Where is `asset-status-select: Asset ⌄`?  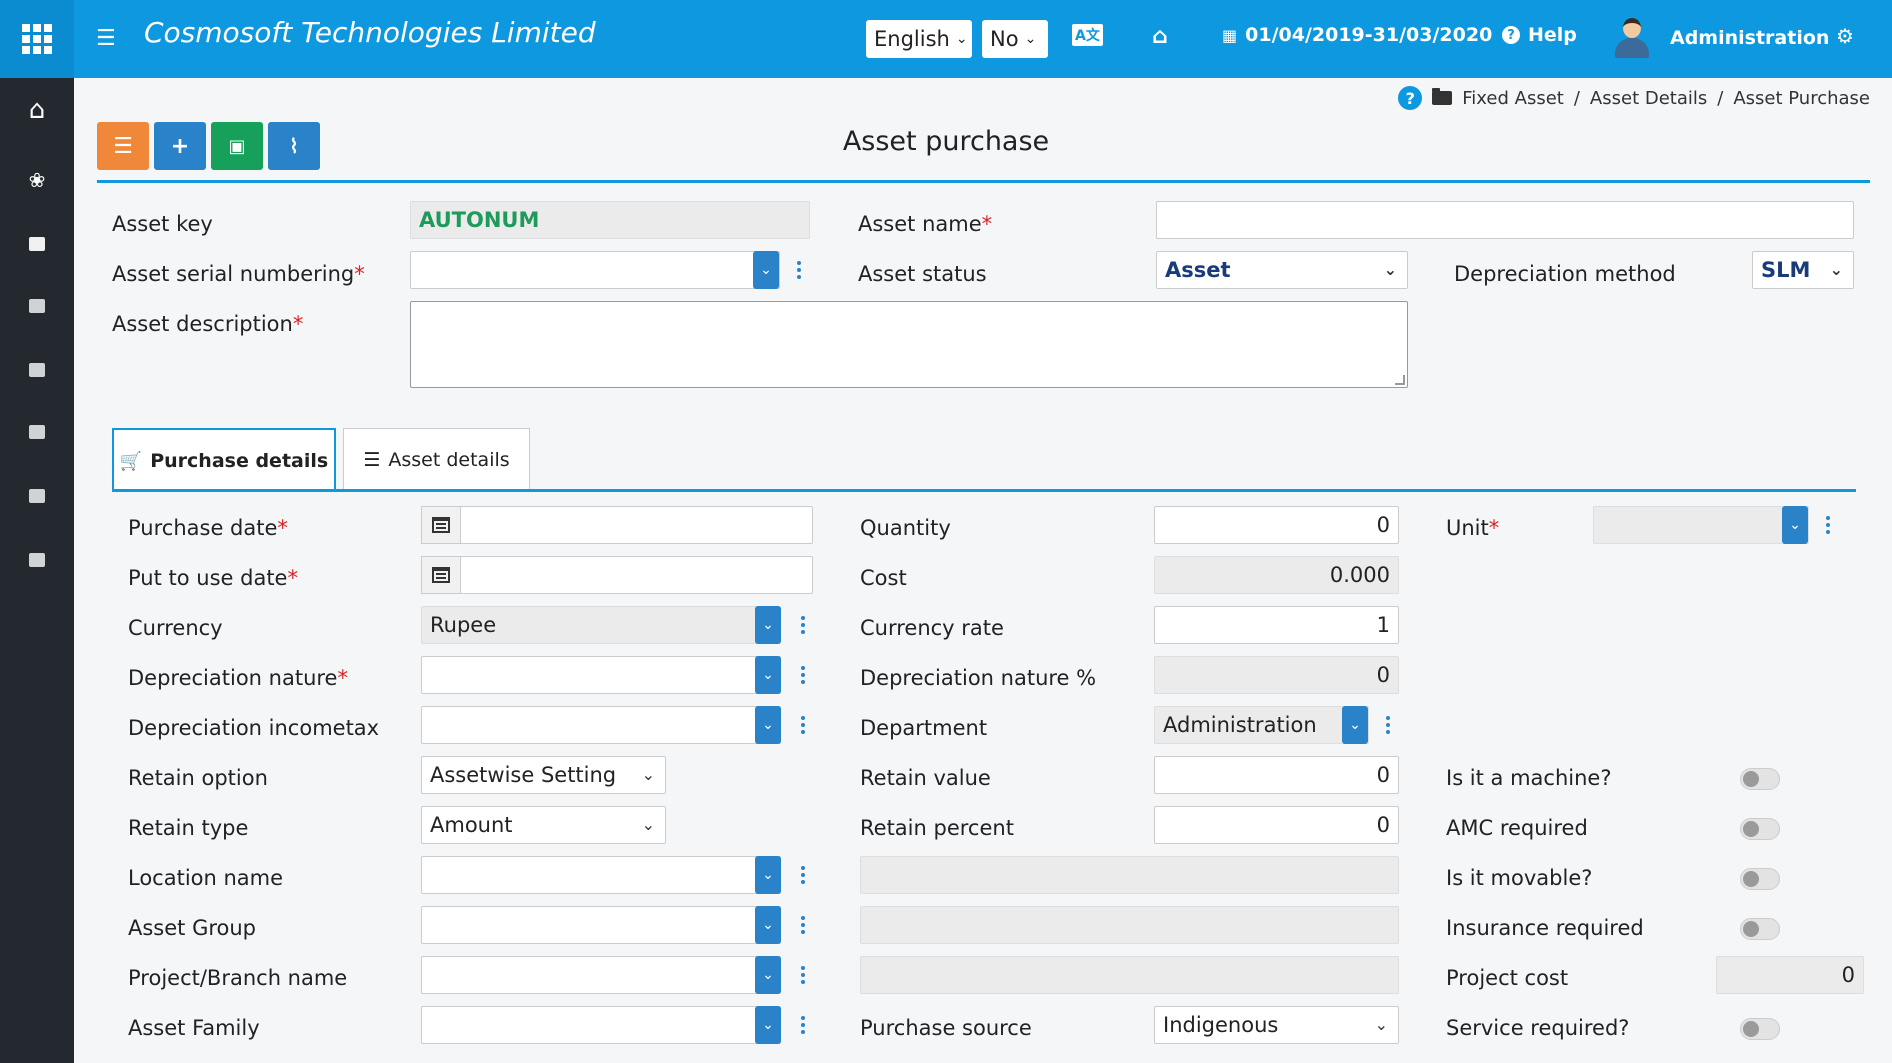 asset-status-select: Asset ⌄ is located at coordinates (1282, 270).